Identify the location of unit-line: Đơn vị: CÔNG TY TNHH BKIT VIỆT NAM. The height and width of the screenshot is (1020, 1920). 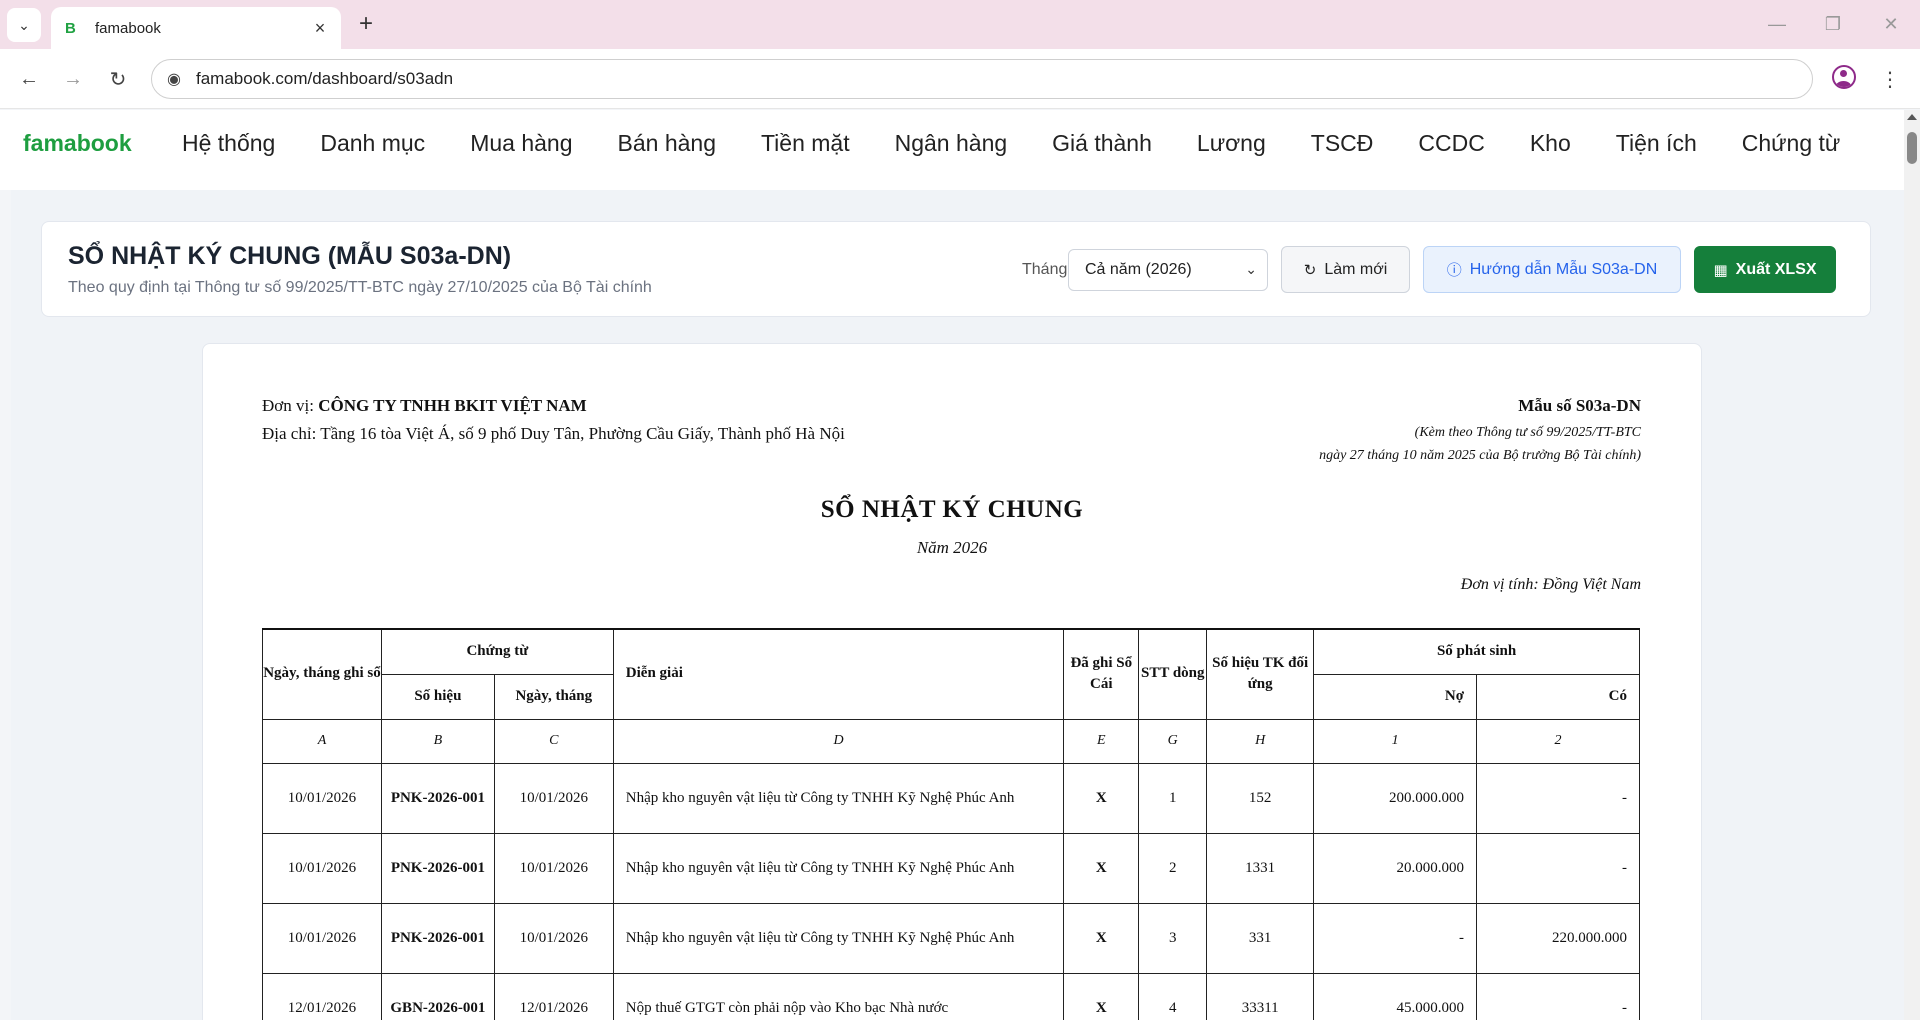
(424, 406).